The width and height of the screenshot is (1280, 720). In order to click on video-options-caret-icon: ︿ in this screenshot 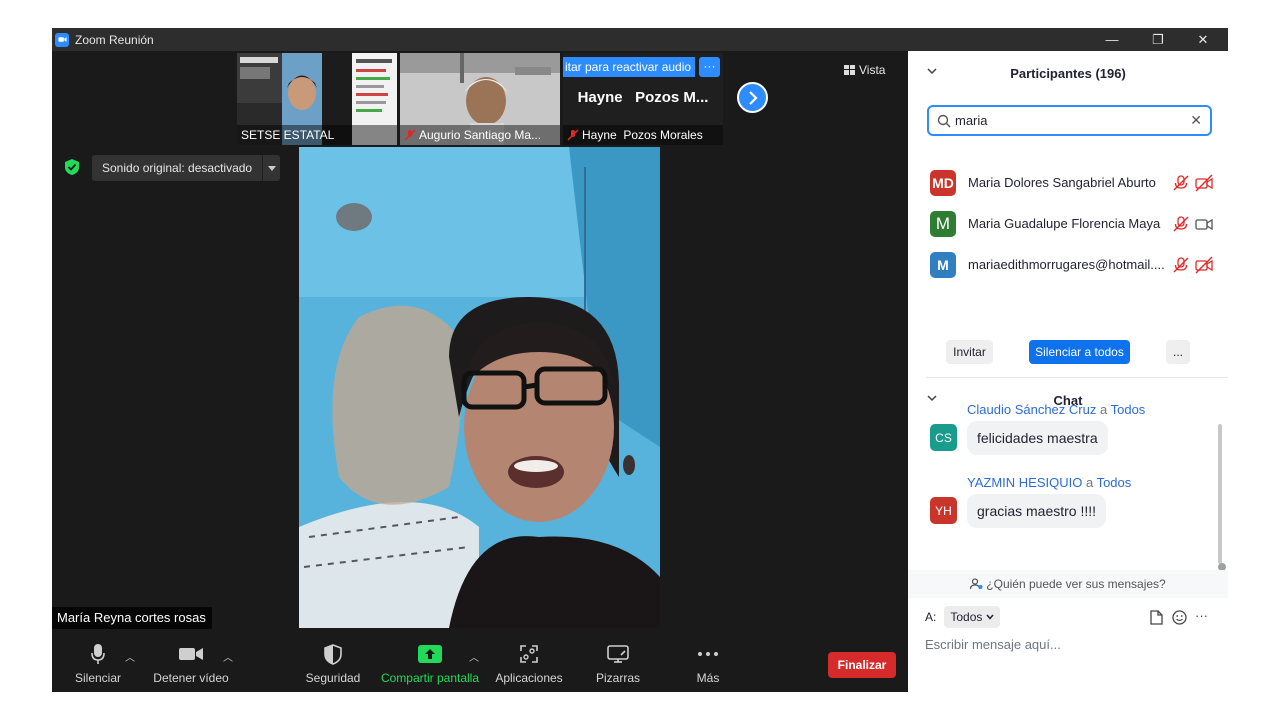, I will do `click(228, 656)`.